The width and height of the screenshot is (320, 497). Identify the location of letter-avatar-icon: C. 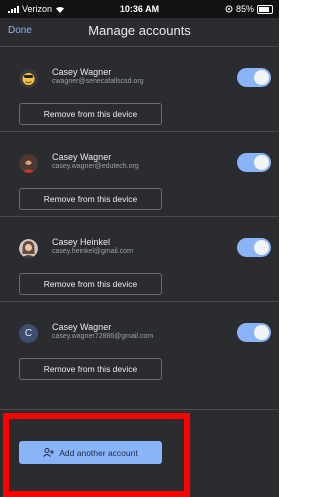
(28, 333).